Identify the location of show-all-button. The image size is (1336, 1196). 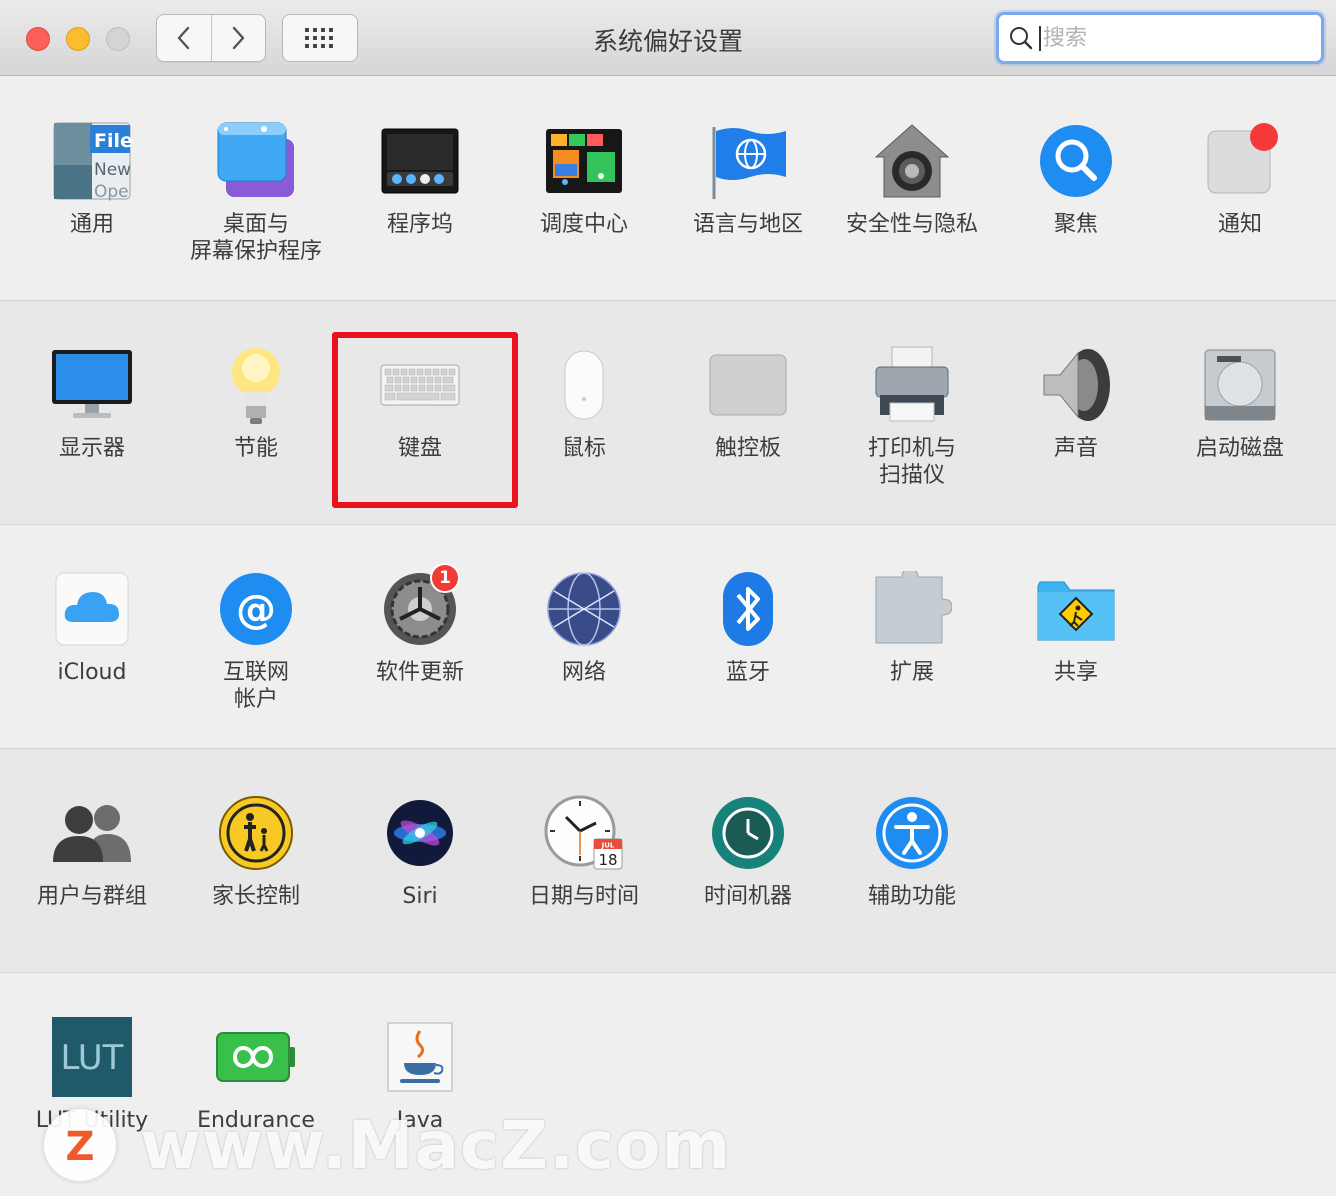
(320, 38).